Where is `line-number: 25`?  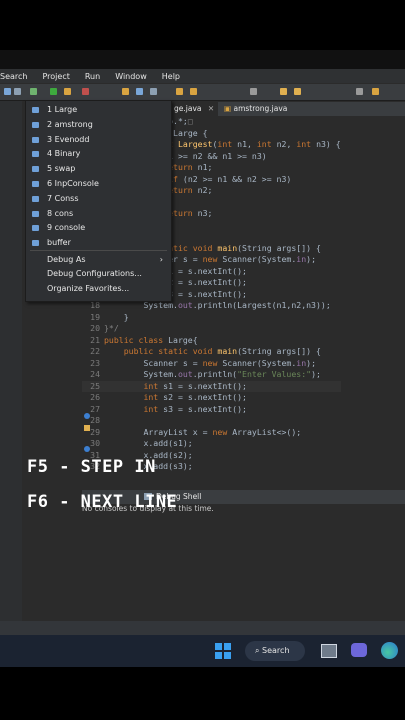
line-number: 25 is located at coordinates (95, 385).